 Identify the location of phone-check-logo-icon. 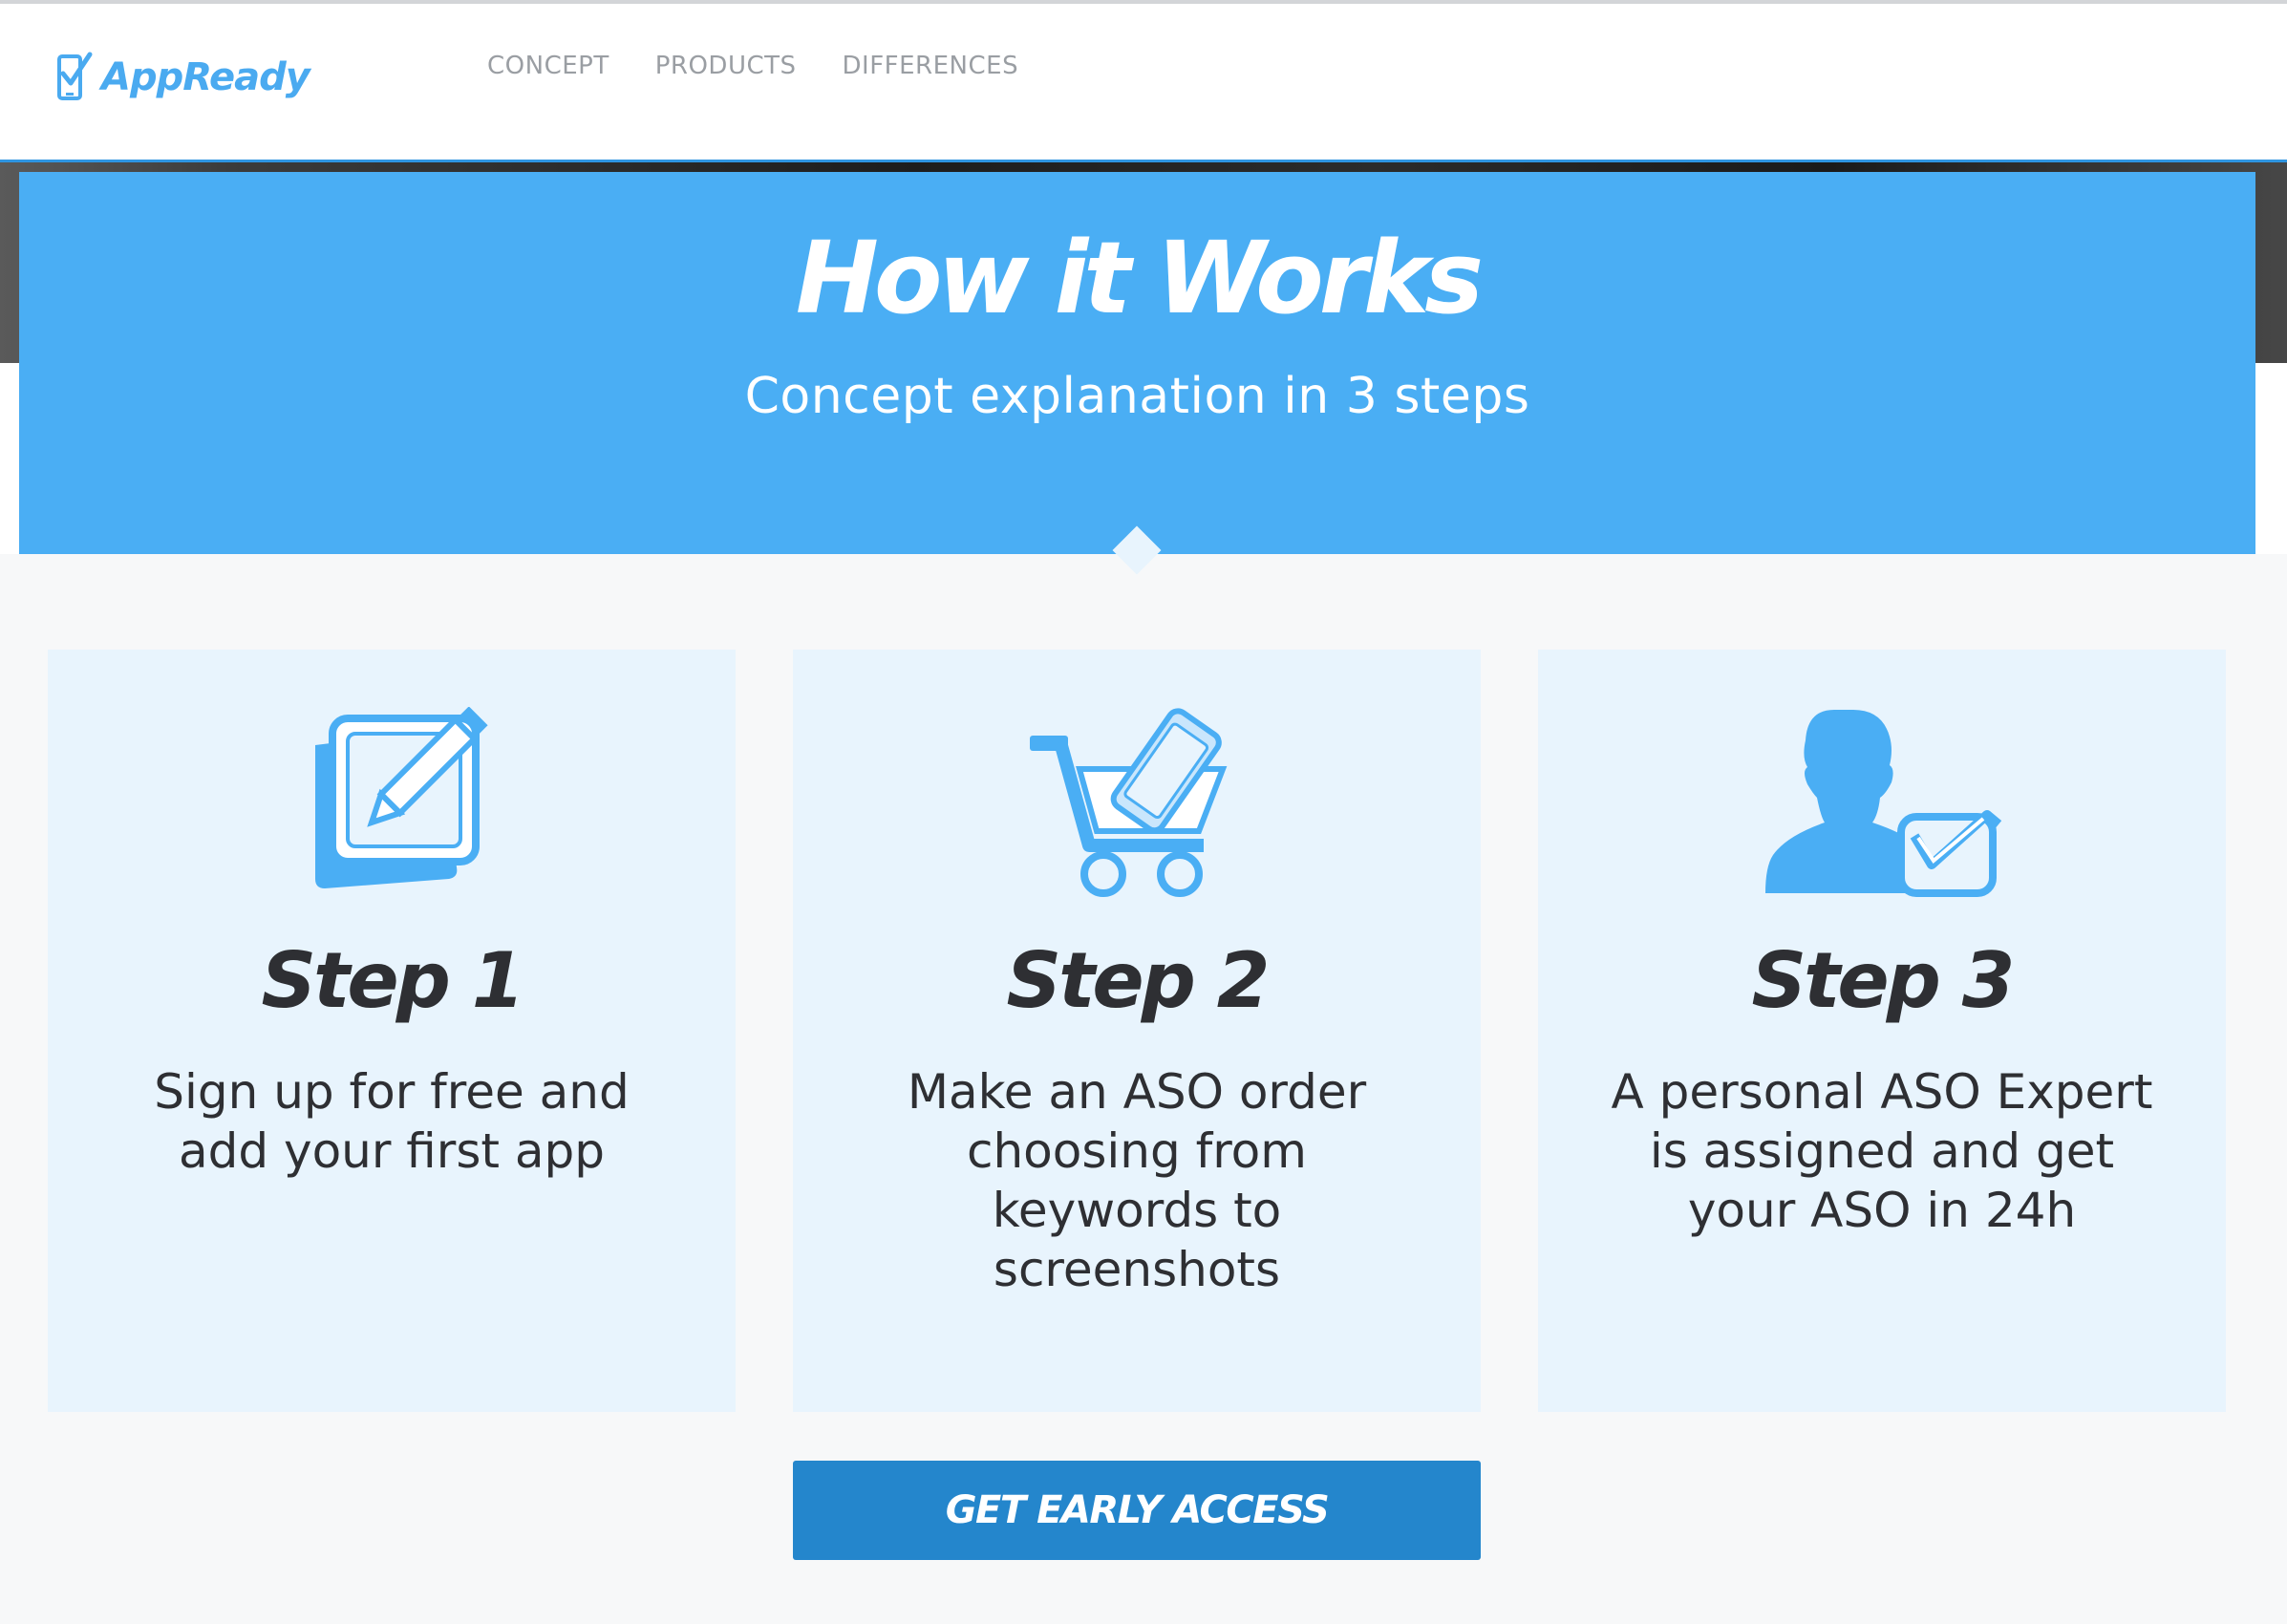
(75, 76).